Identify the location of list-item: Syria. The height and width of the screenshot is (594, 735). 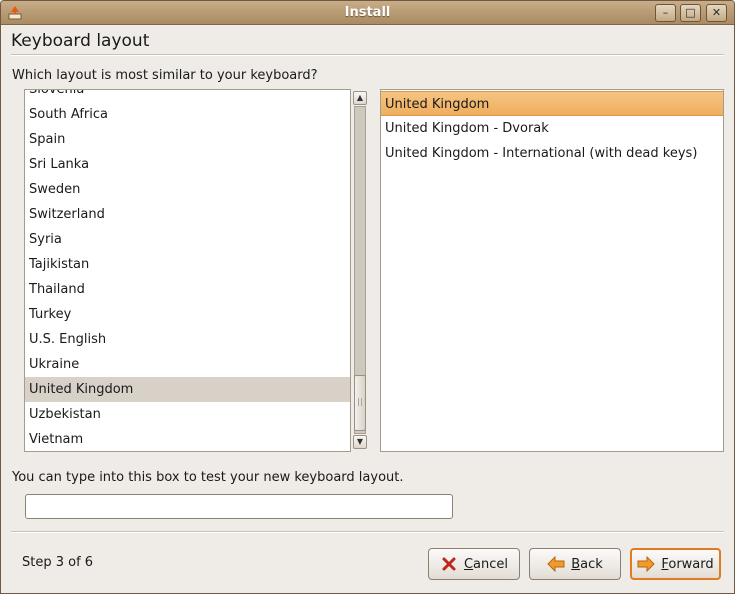
(187, 239).